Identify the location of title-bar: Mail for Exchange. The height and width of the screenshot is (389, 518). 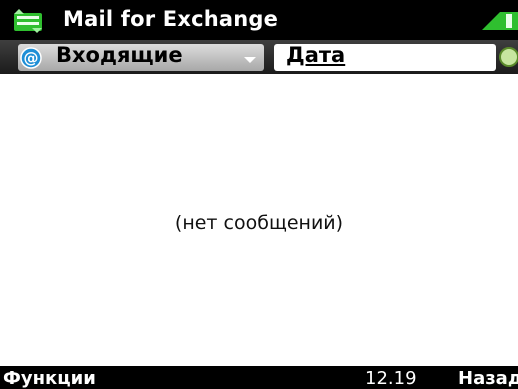
(259, 20).